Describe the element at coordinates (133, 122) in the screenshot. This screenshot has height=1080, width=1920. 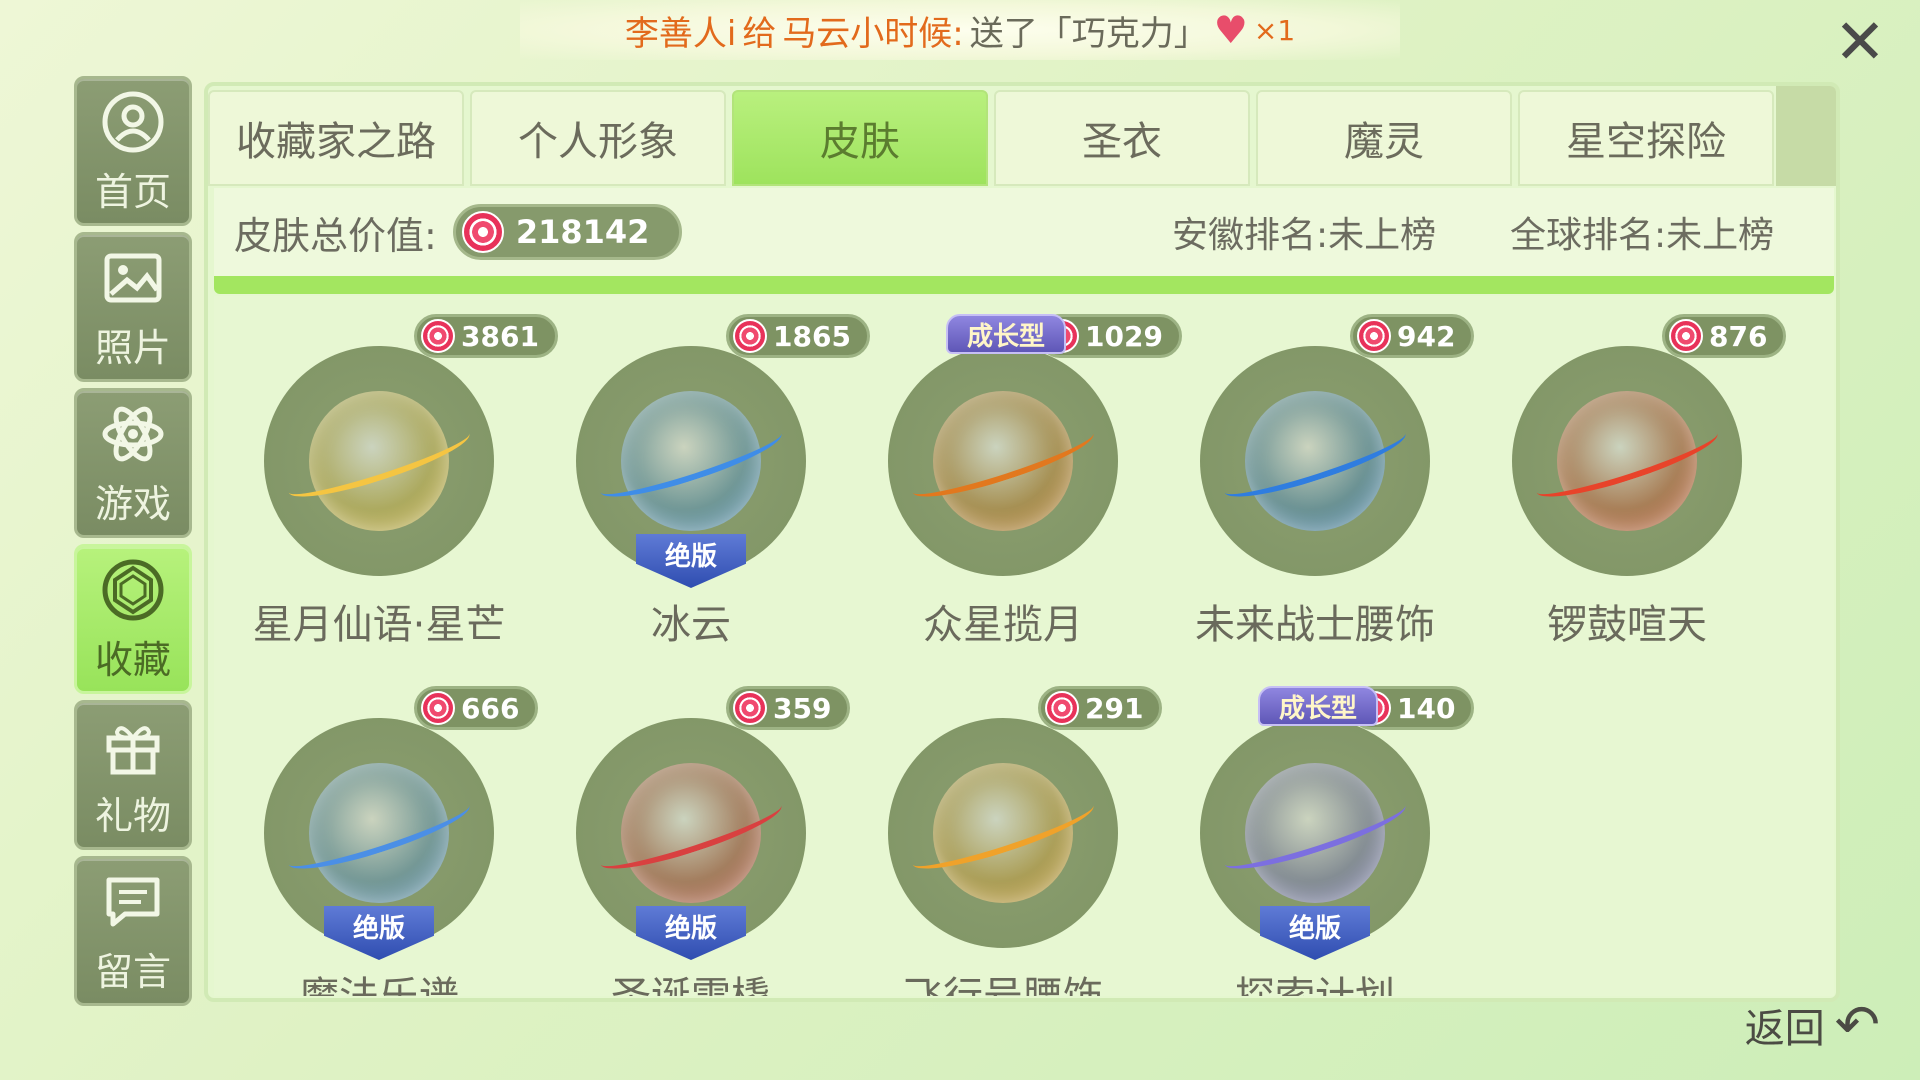
I see `home-icon` at that location.